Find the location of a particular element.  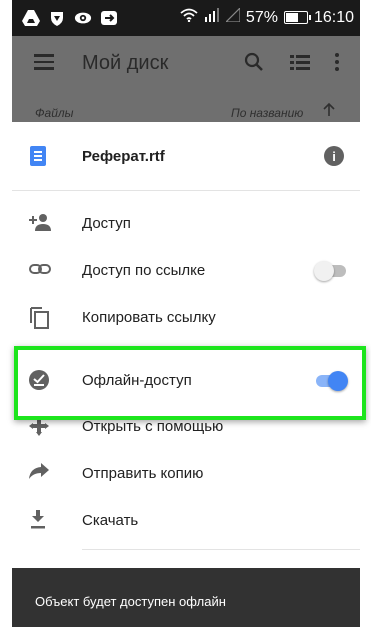

file-header: Реферат.rtf i is located at coordinates (186, 156).